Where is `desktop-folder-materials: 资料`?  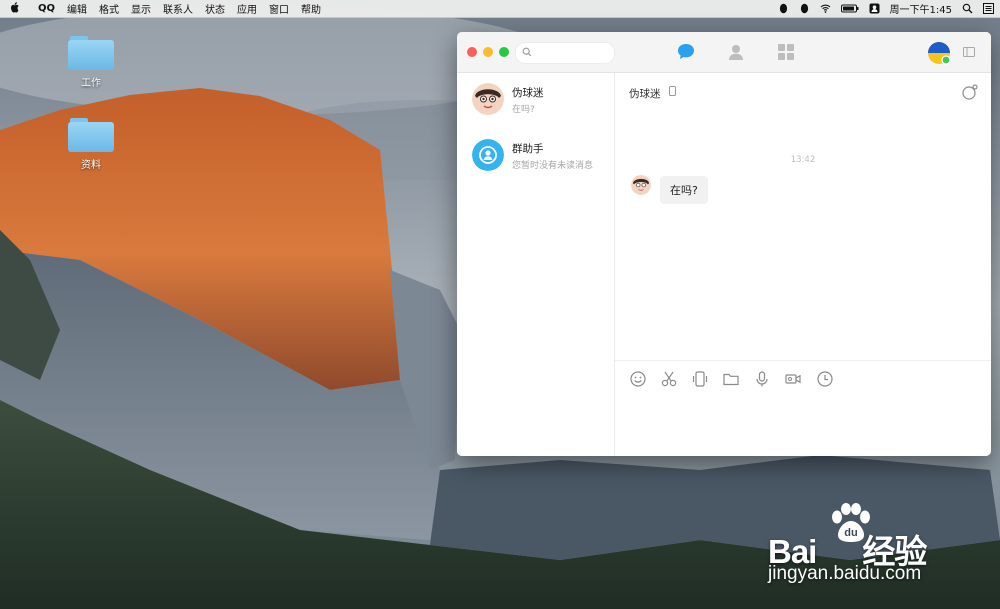
desktop-folder-materials: 资料 is located at coordinates (91, 144).